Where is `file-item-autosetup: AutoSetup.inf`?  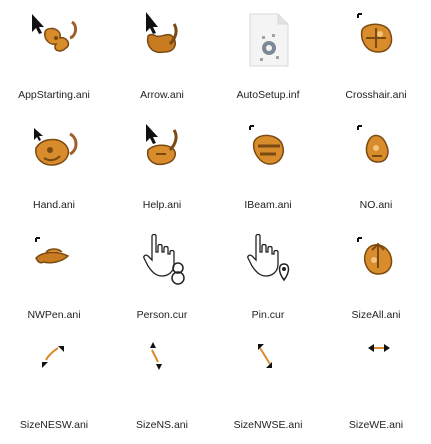
file-item-autosetup: AutoSetup.inf is located at coordinates (268, 52).